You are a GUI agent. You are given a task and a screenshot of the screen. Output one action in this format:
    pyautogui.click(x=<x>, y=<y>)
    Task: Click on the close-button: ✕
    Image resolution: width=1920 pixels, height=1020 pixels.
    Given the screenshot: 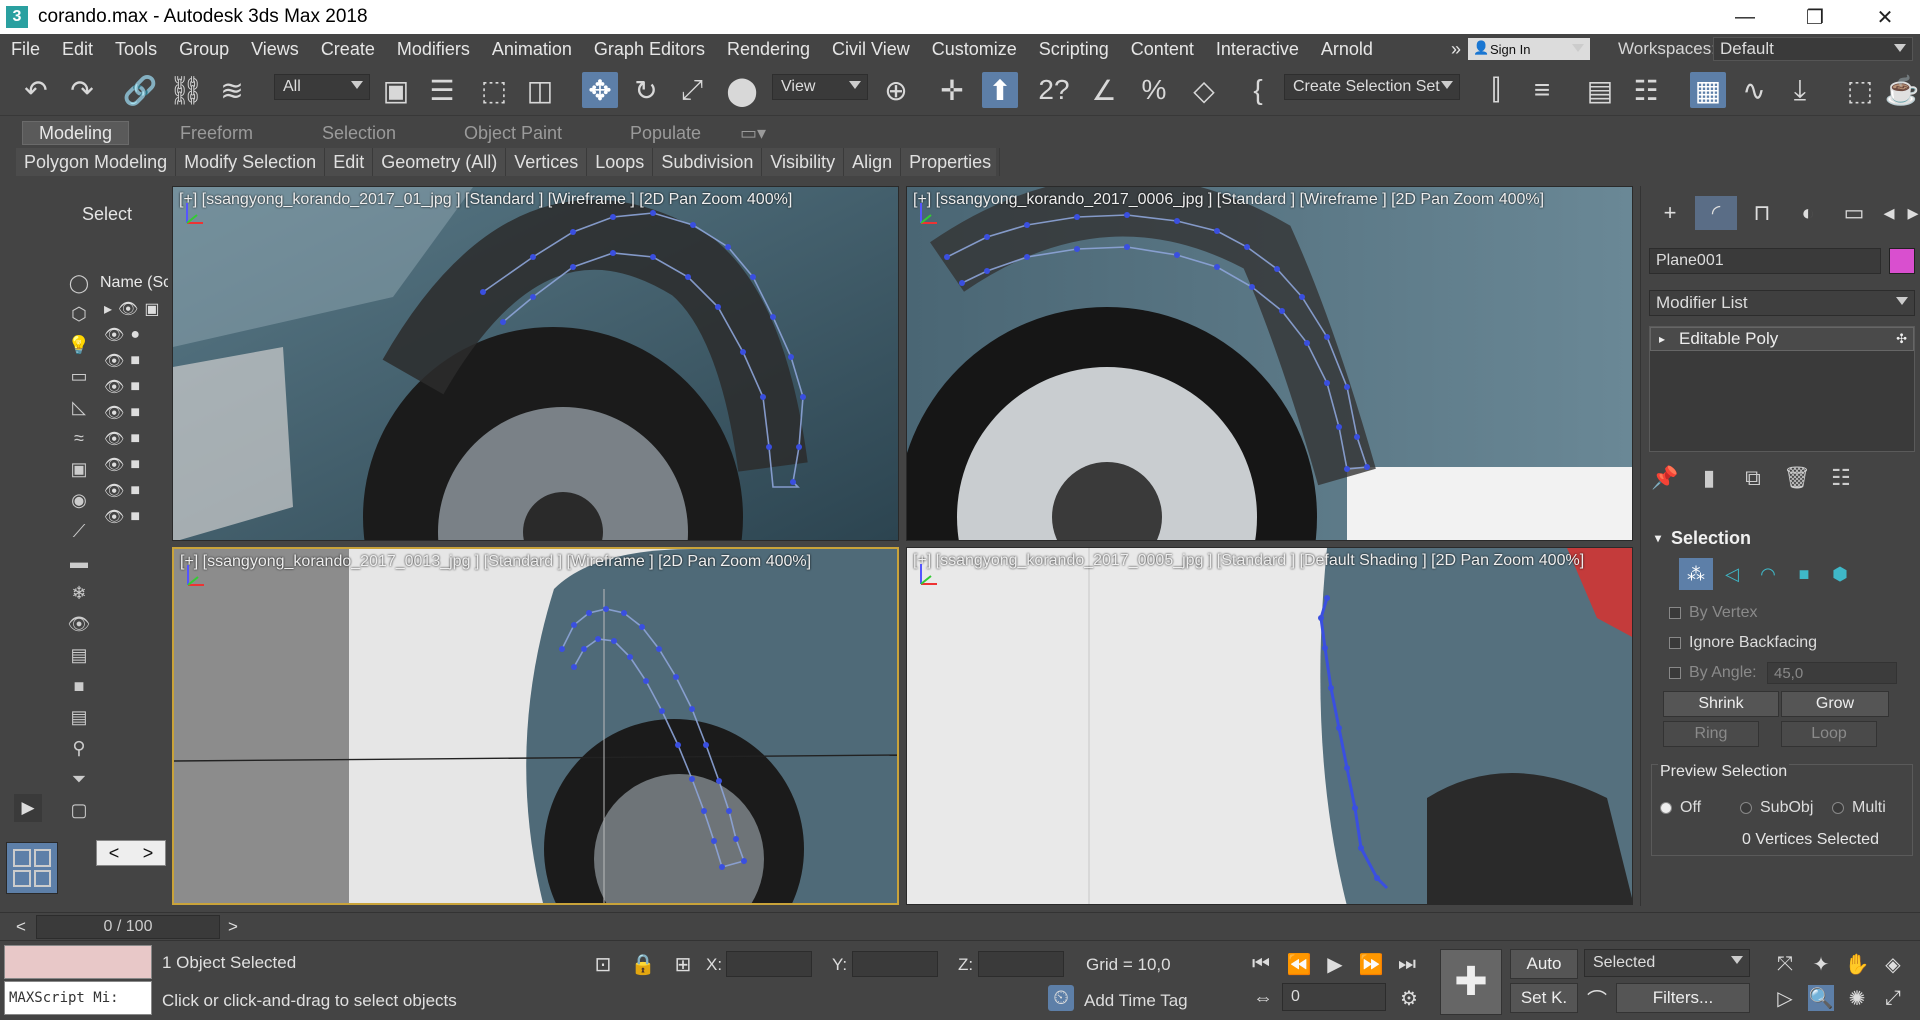 What is the action you would take?
    pyautogui.click(x=1885, y=17)
    